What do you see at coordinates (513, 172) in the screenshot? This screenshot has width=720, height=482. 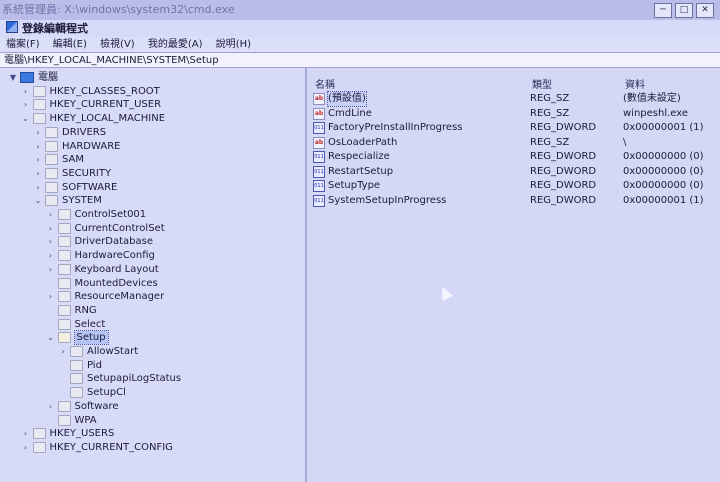 I see `value-row: 011 RestartSetup REG_DWORD 0x00000000 (0)` at bounding box center [513, 172].